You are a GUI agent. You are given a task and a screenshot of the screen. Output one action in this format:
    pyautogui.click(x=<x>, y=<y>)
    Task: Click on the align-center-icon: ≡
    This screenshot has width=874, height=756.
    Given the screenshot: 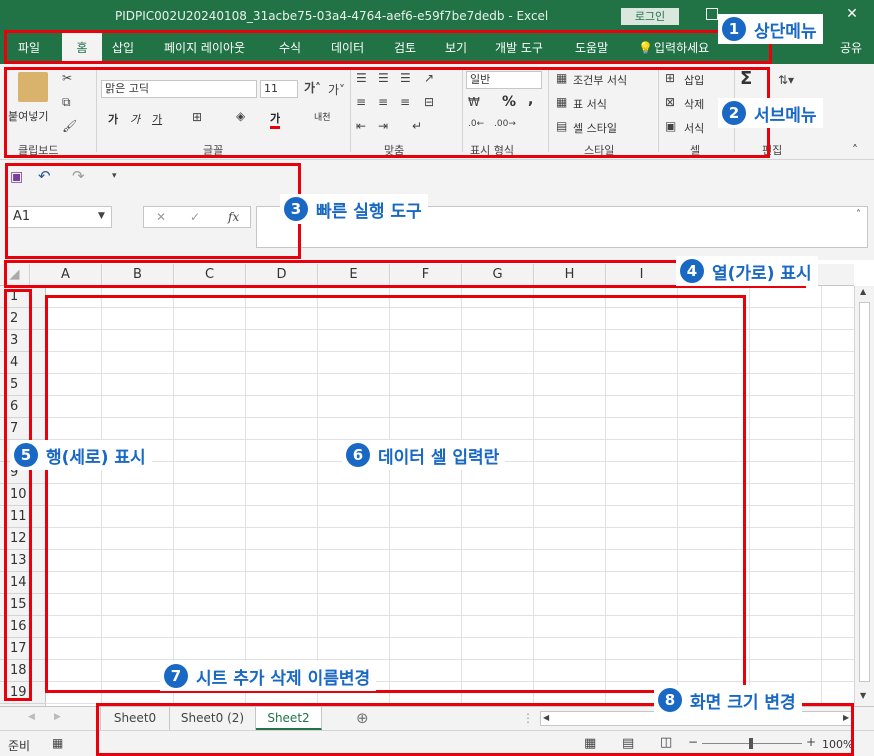 What is the action you would take?
    pyautogui.click(x=383, y=102)
    